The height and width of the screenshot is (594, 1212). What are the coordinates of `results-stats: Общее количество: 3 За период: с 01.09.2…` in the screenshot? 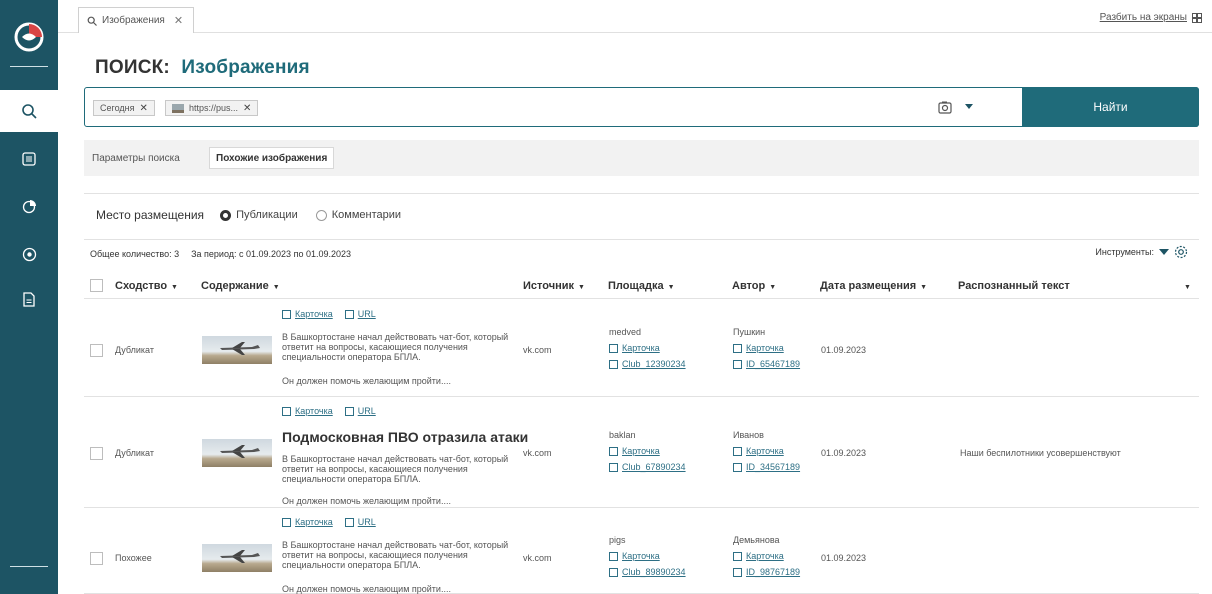 It's located at (220, 254).